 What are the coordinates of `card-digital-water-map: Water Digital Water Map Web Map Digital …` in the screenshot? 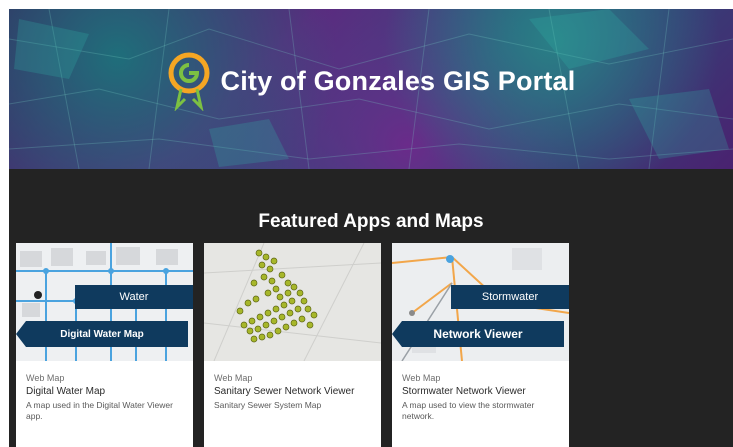 It's located at (104, 345).